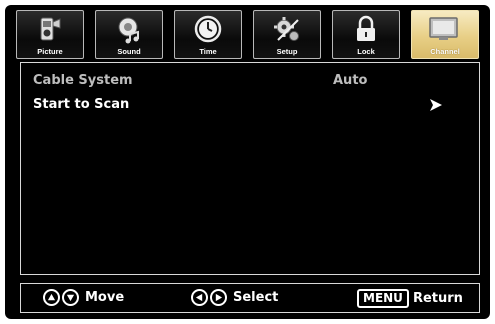 The image size is (495, 324). I want to click on tab-time: Time, so click(208, 34).